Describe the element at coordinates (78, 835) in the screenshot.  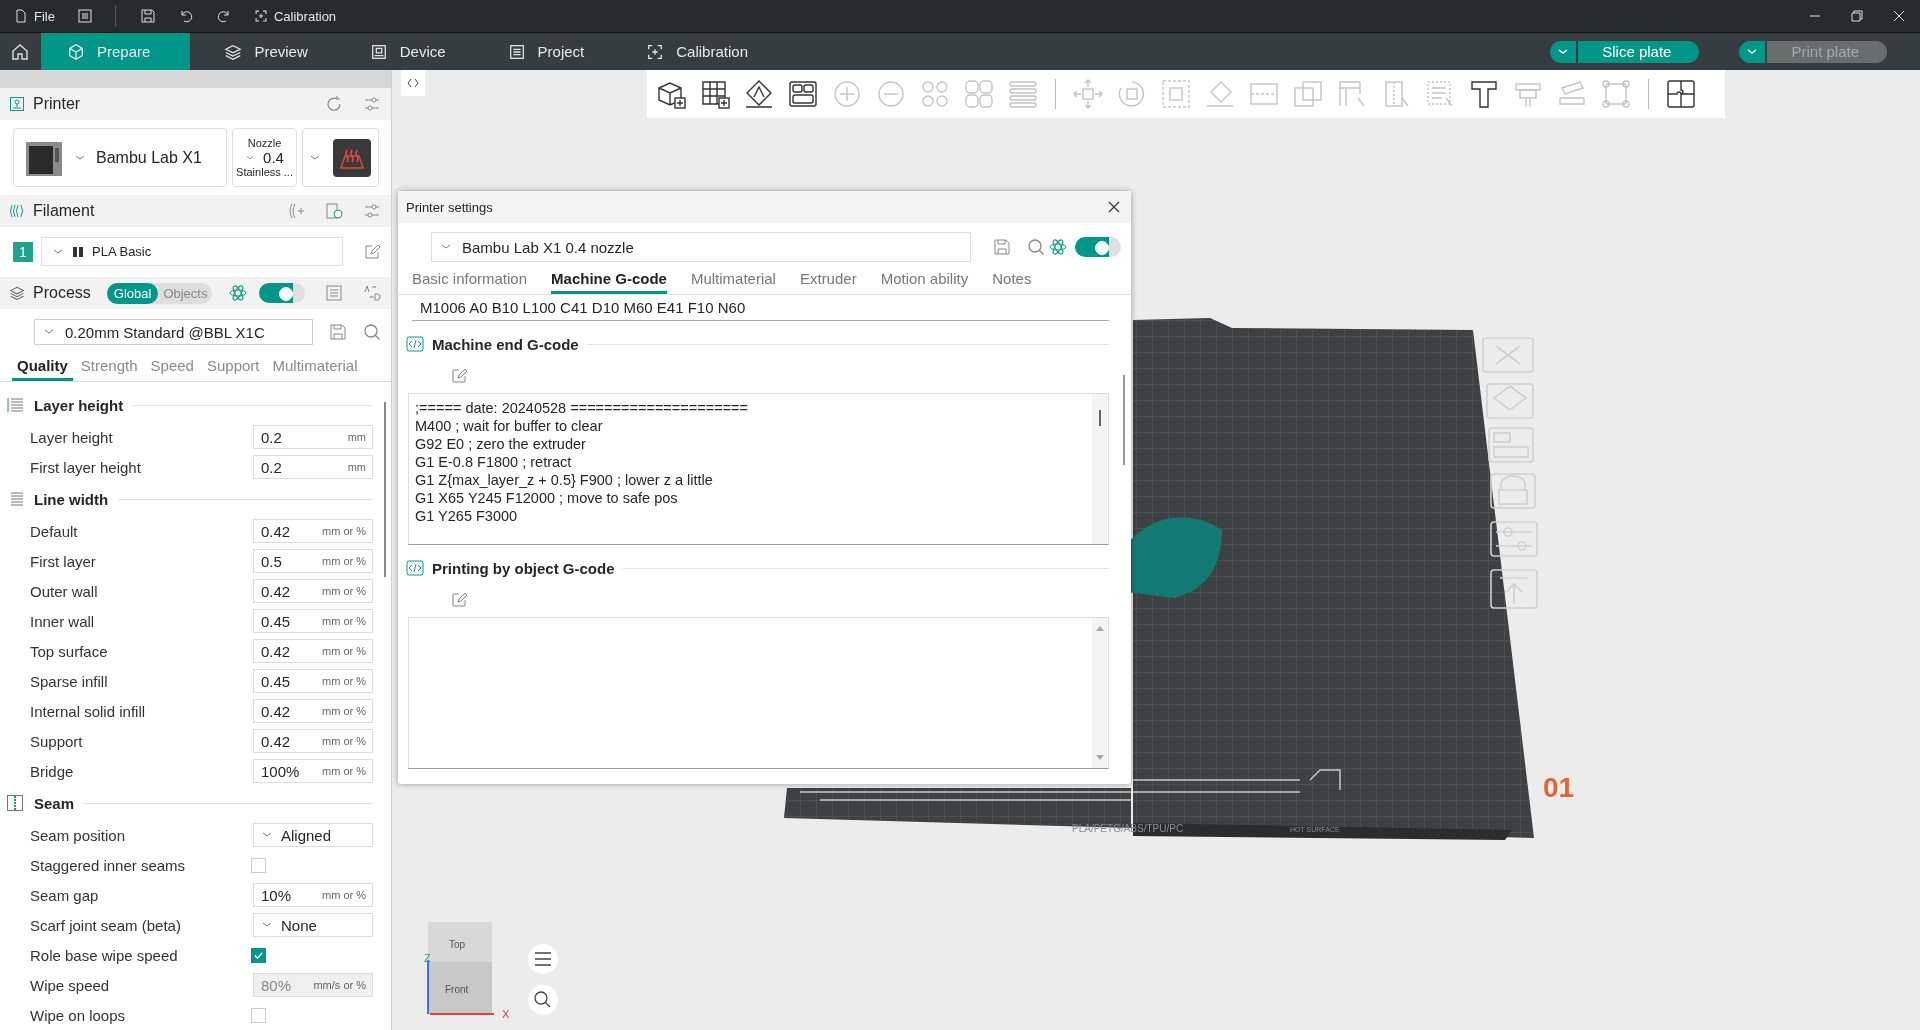
I see `setting-label: Seam position` at that location.